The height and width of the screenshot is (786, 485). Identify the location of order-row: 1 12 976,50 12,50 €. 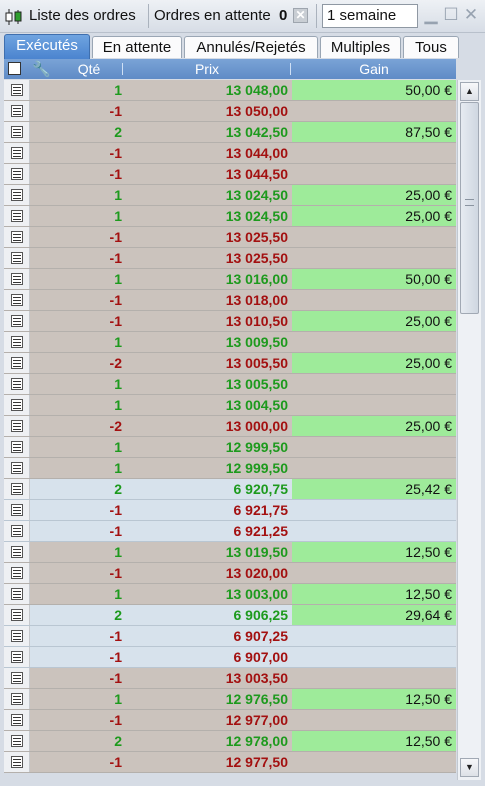
(230, 699).